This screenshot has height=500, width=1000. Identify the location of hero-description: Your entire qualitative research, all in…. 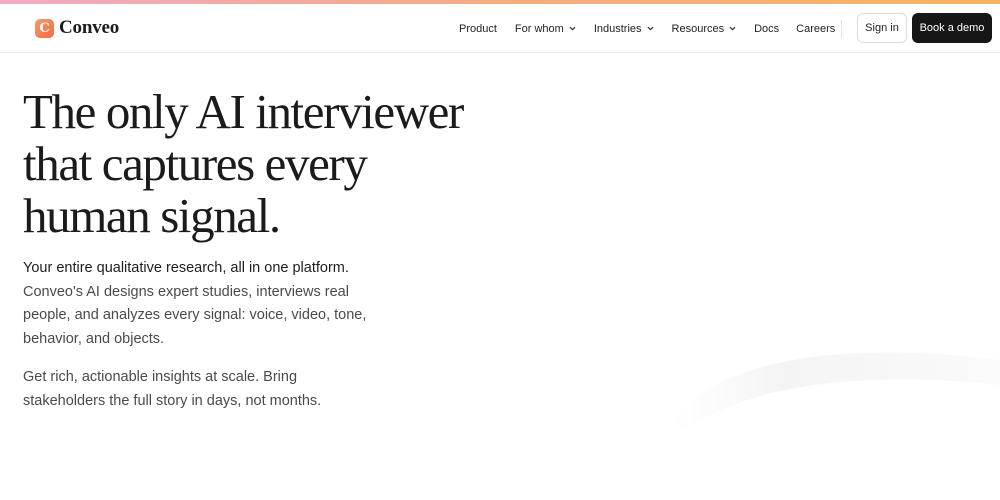
(195, 335).